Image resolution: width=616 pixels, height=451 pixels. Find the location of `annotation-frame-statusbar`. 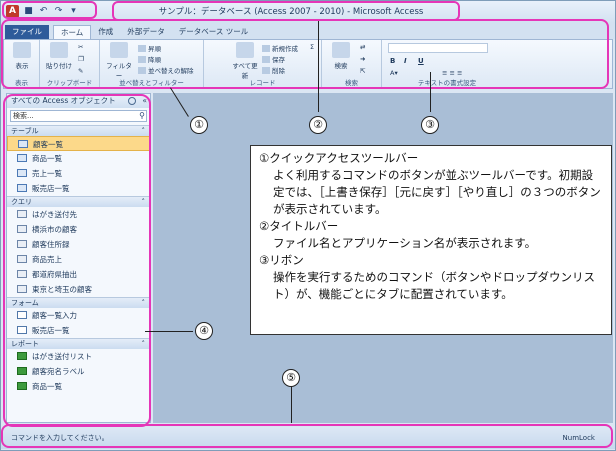

annotation-frame-statusbar is located at coordinates (307, 436).